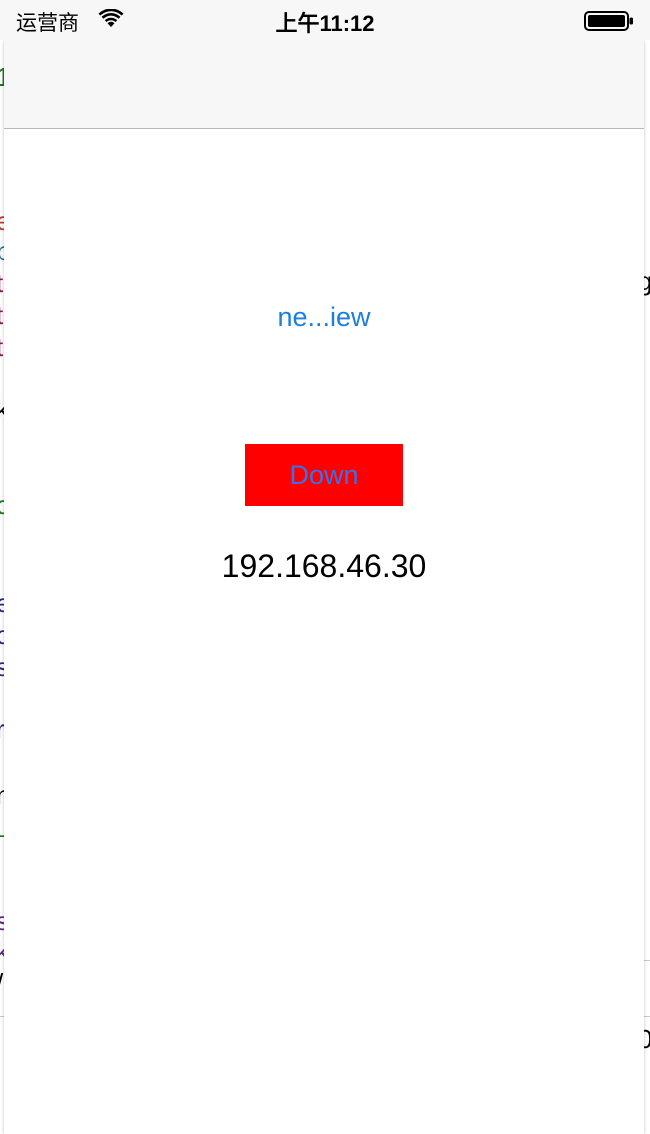 The height and width of the screenshot is (1134, 650). Describe the element at coordinates (325, 23) in the screenshot. I see `status-time: 上午11:12` at that location.